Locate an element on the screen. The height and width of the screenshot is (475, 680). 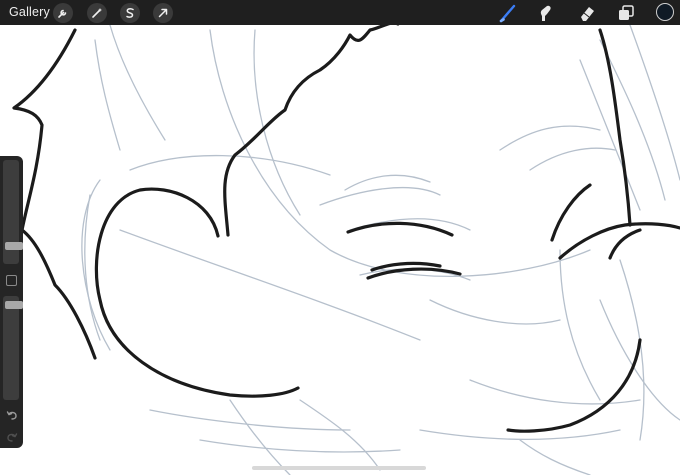
layers-icon is located at coordinates (626, 13).